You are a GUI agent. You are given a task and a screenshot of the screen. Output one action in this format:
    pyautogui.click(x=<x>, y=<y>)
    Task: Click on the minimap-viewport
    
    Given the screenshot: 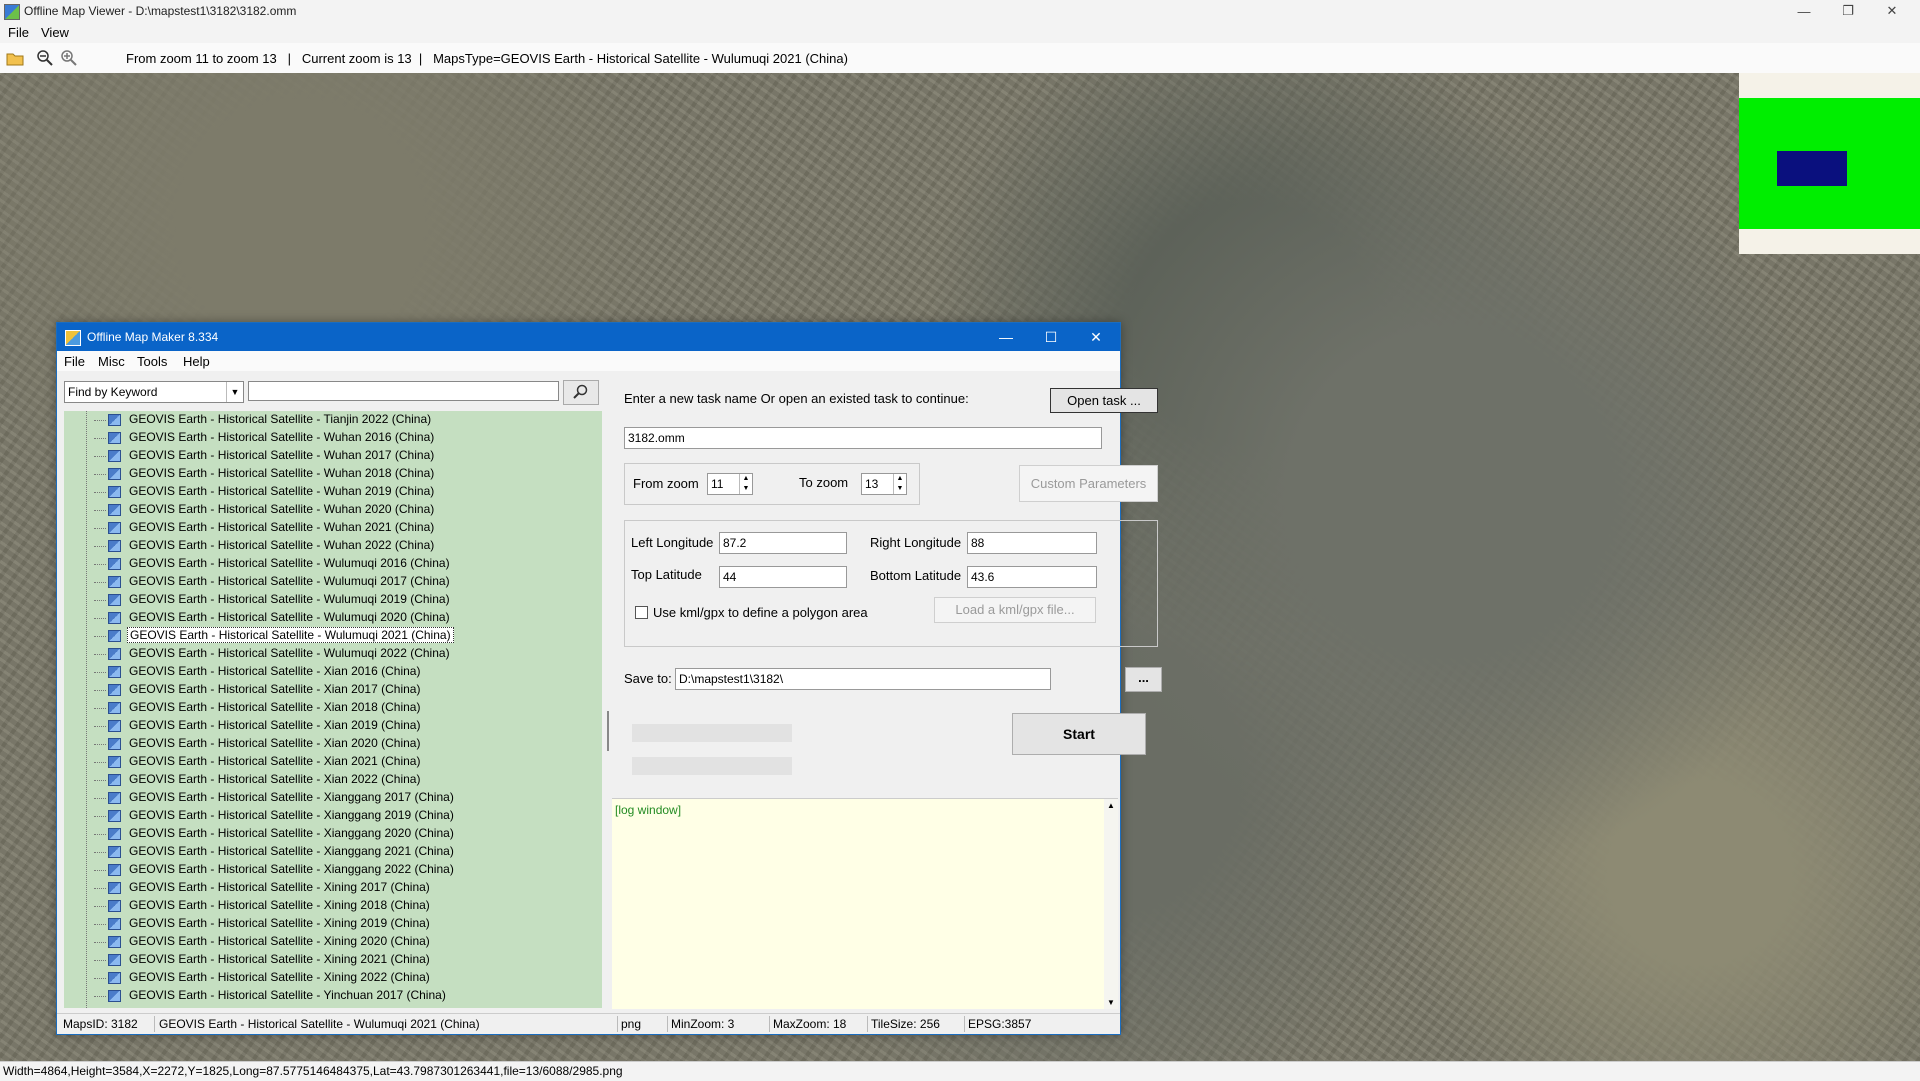 What is the action you would take?
    pyautogui.click(x=1812, y=168)
    